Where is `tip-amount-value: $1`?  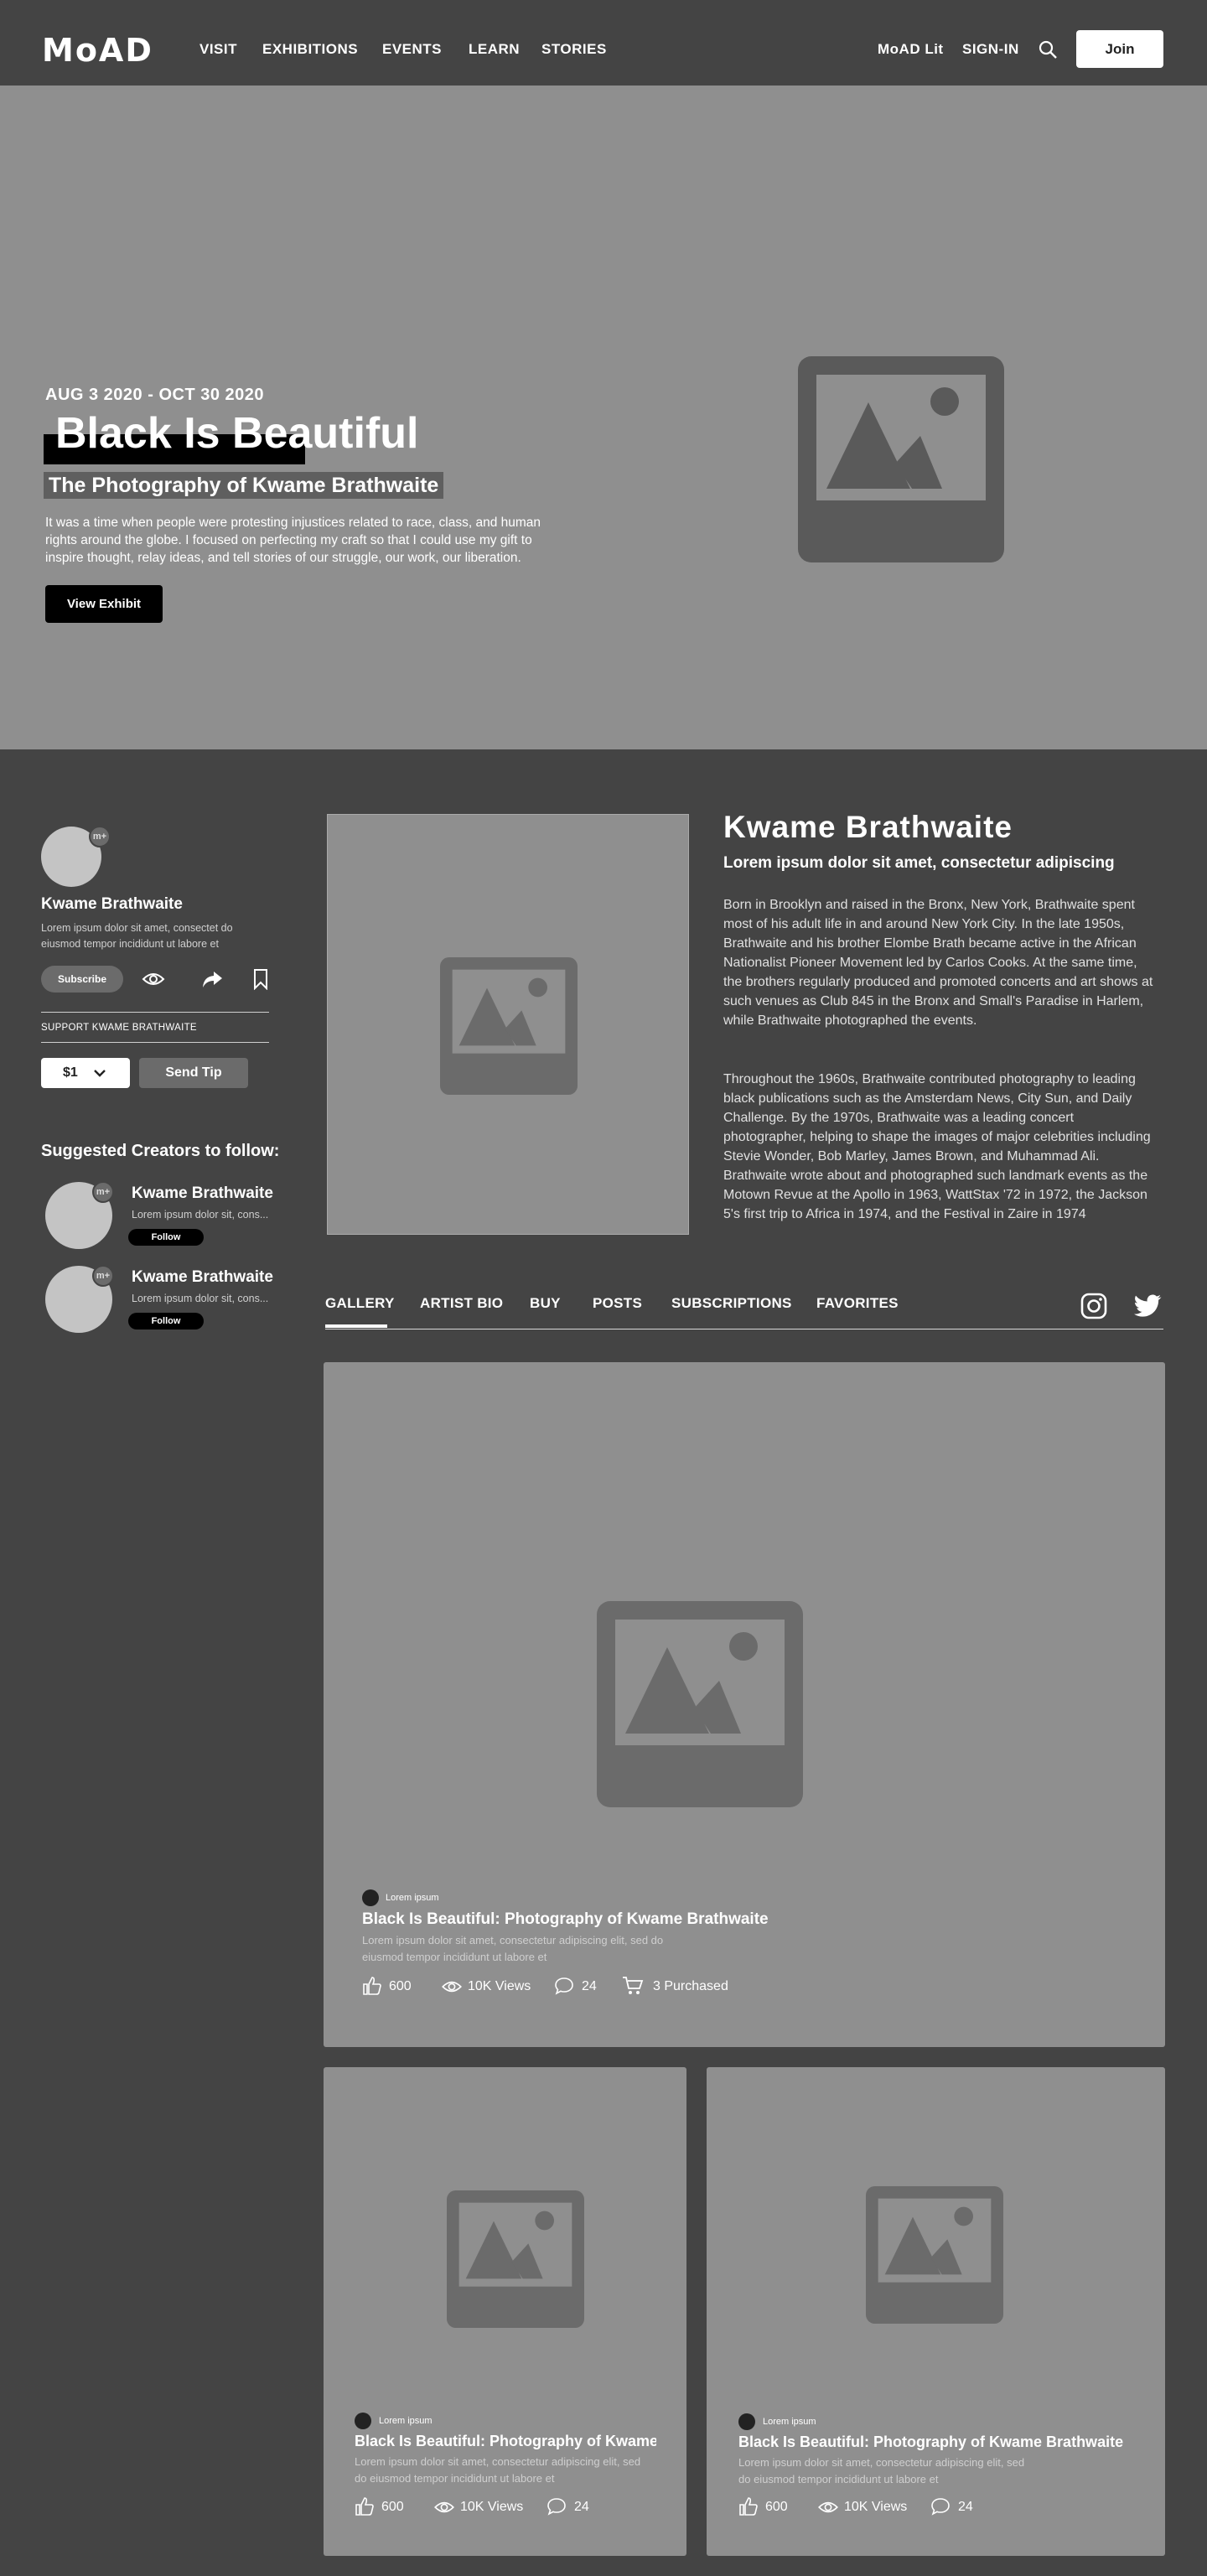
tip-amount-value: $1 is located at coordinates (70, 1072).